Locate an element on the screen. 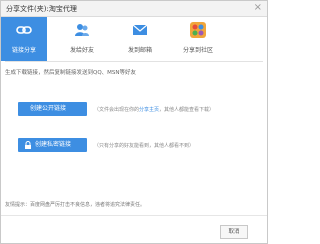  share-description: 生成下载链接，然后复制链接发送到QQ、MSN等好友 is located at coordinates (71, 73).